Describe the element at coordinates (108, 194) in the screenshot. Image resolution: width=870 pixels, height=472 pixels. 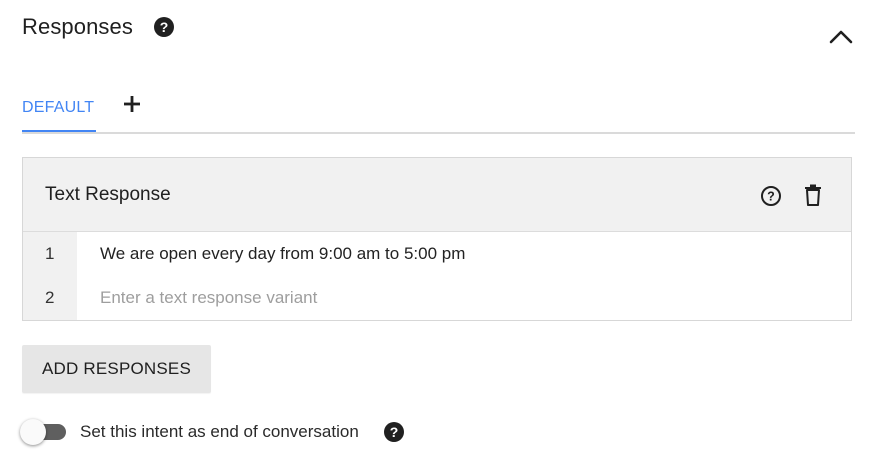
I see `card-title: Text Response` at that location.